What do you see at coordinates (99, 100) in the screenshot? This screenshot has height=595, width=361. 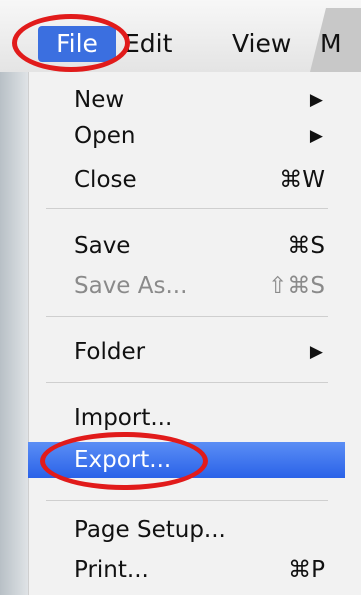 I see `menu-item-label: New` at bounding box center [99, 100].